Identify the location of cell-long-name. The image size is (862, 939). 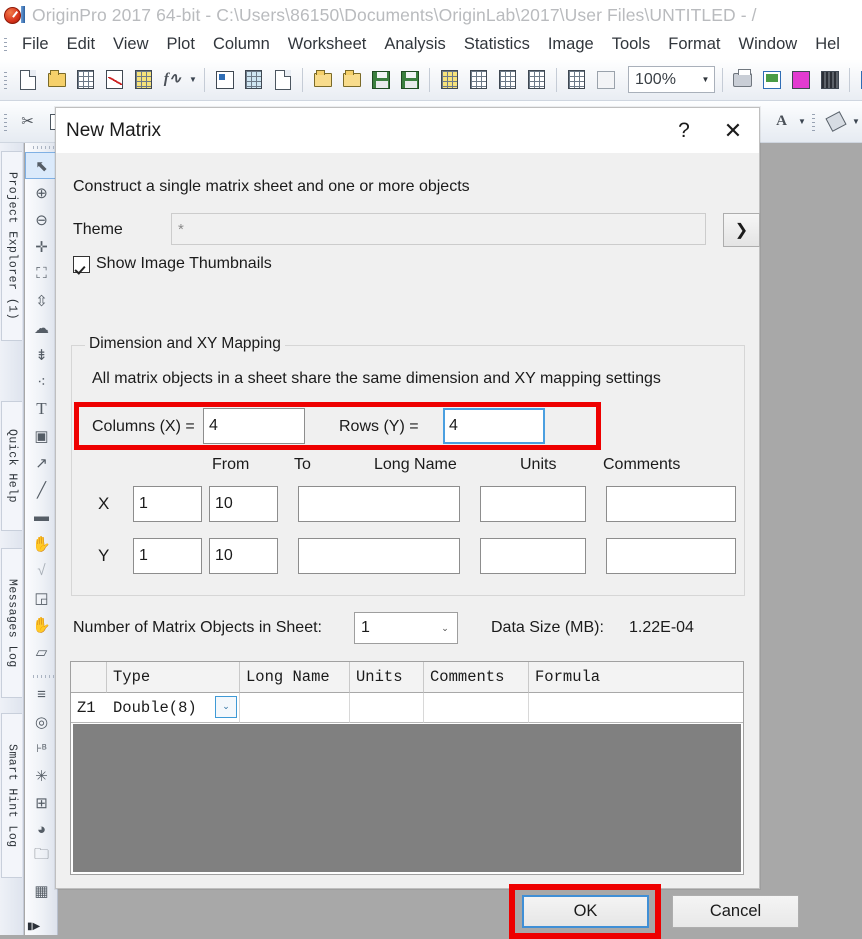
(295, 708).